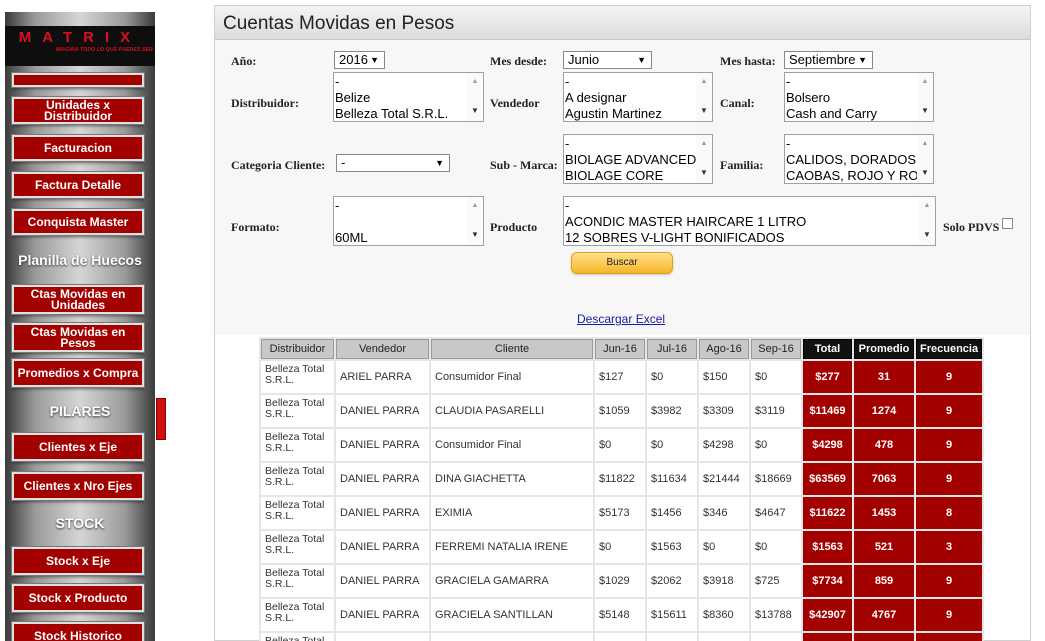  Describe the element at coordinates (630, 98) in the screenshot. I see `list-option: A designar` at that location.